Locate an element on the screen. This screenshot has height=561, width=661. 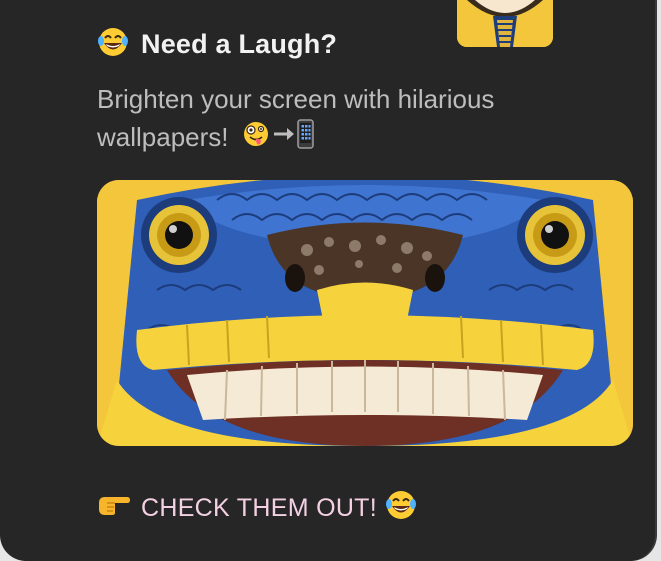
cta-link: CHECK THEM OUT! is located at coordinates (257, 508).